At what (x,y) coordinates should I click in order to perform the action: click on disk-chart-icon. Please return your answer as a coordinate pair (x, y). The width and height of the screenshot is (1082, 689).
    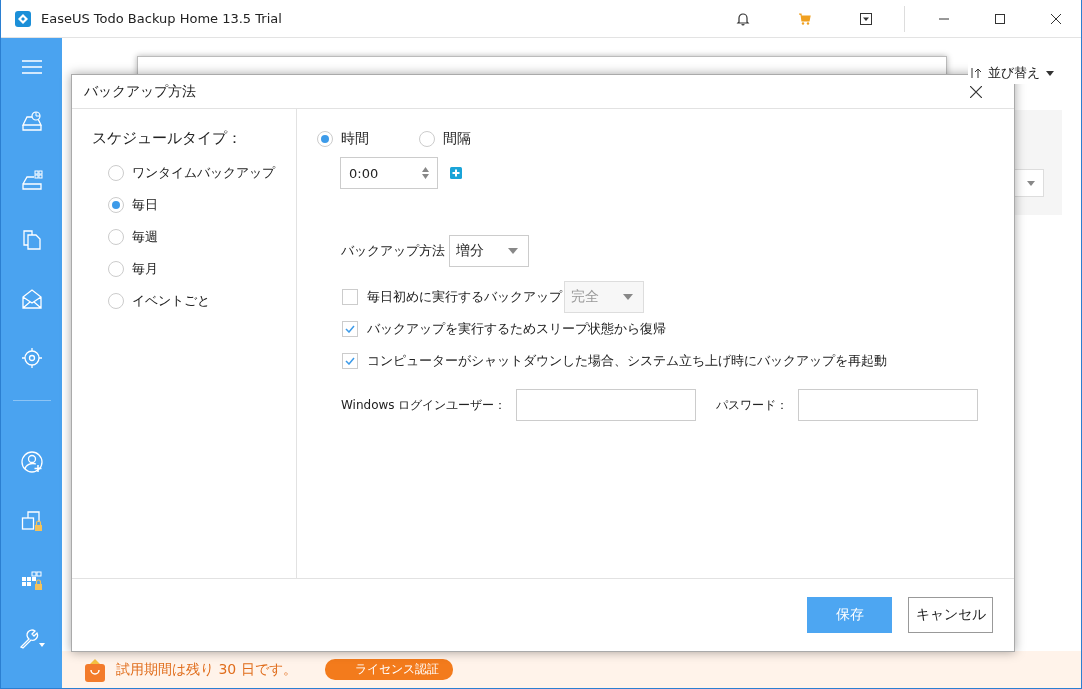
    Looking at the image, I should click on (31, 122).